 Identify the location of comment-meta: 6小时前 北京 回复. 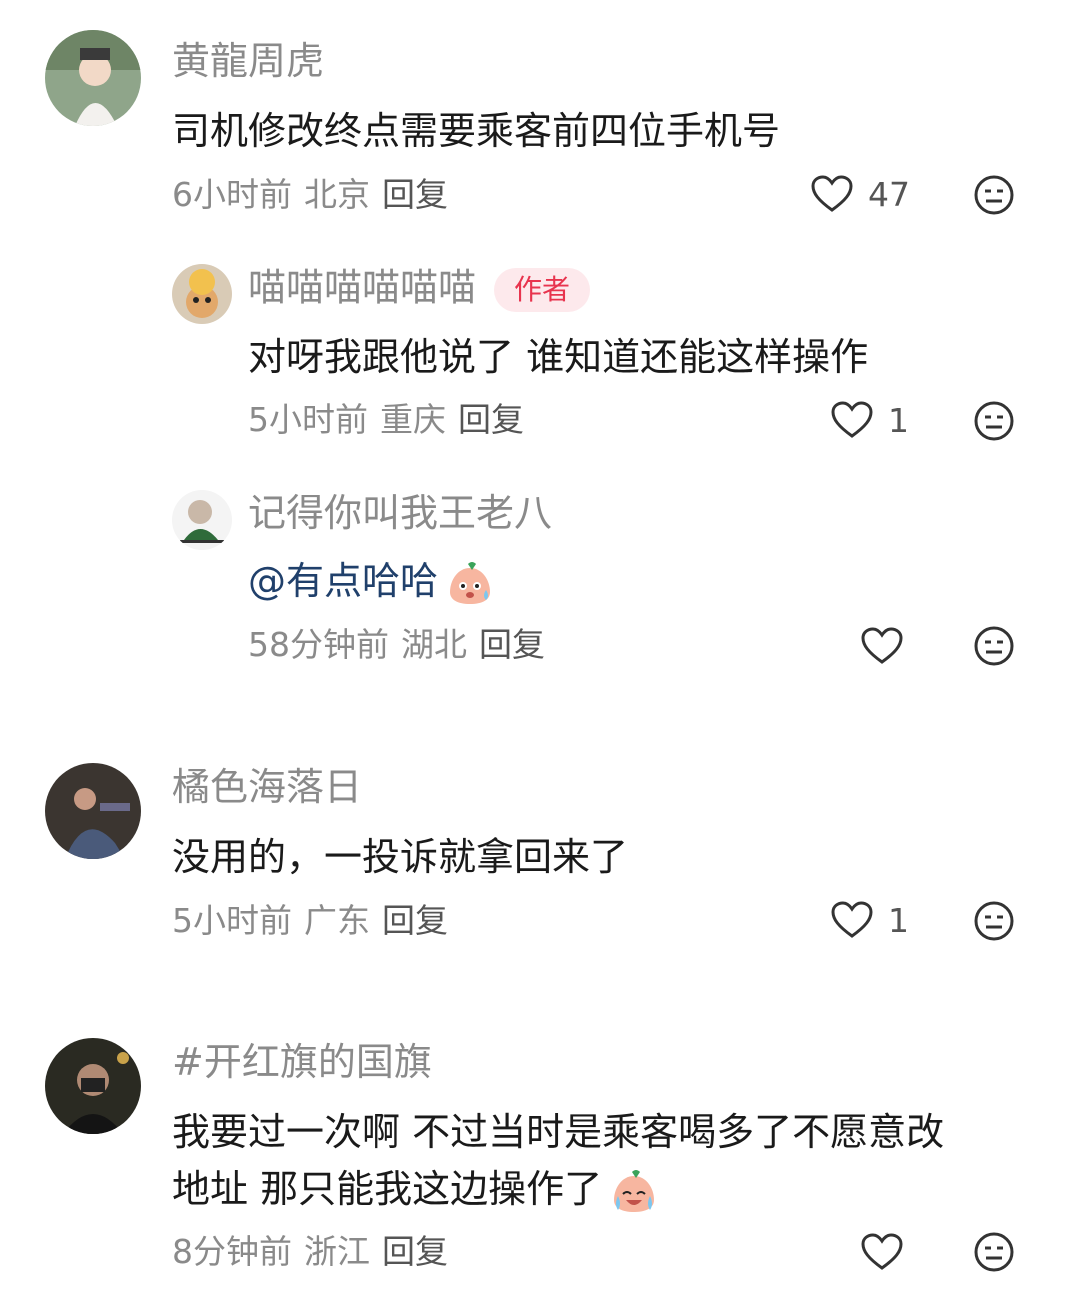
(316, 194).